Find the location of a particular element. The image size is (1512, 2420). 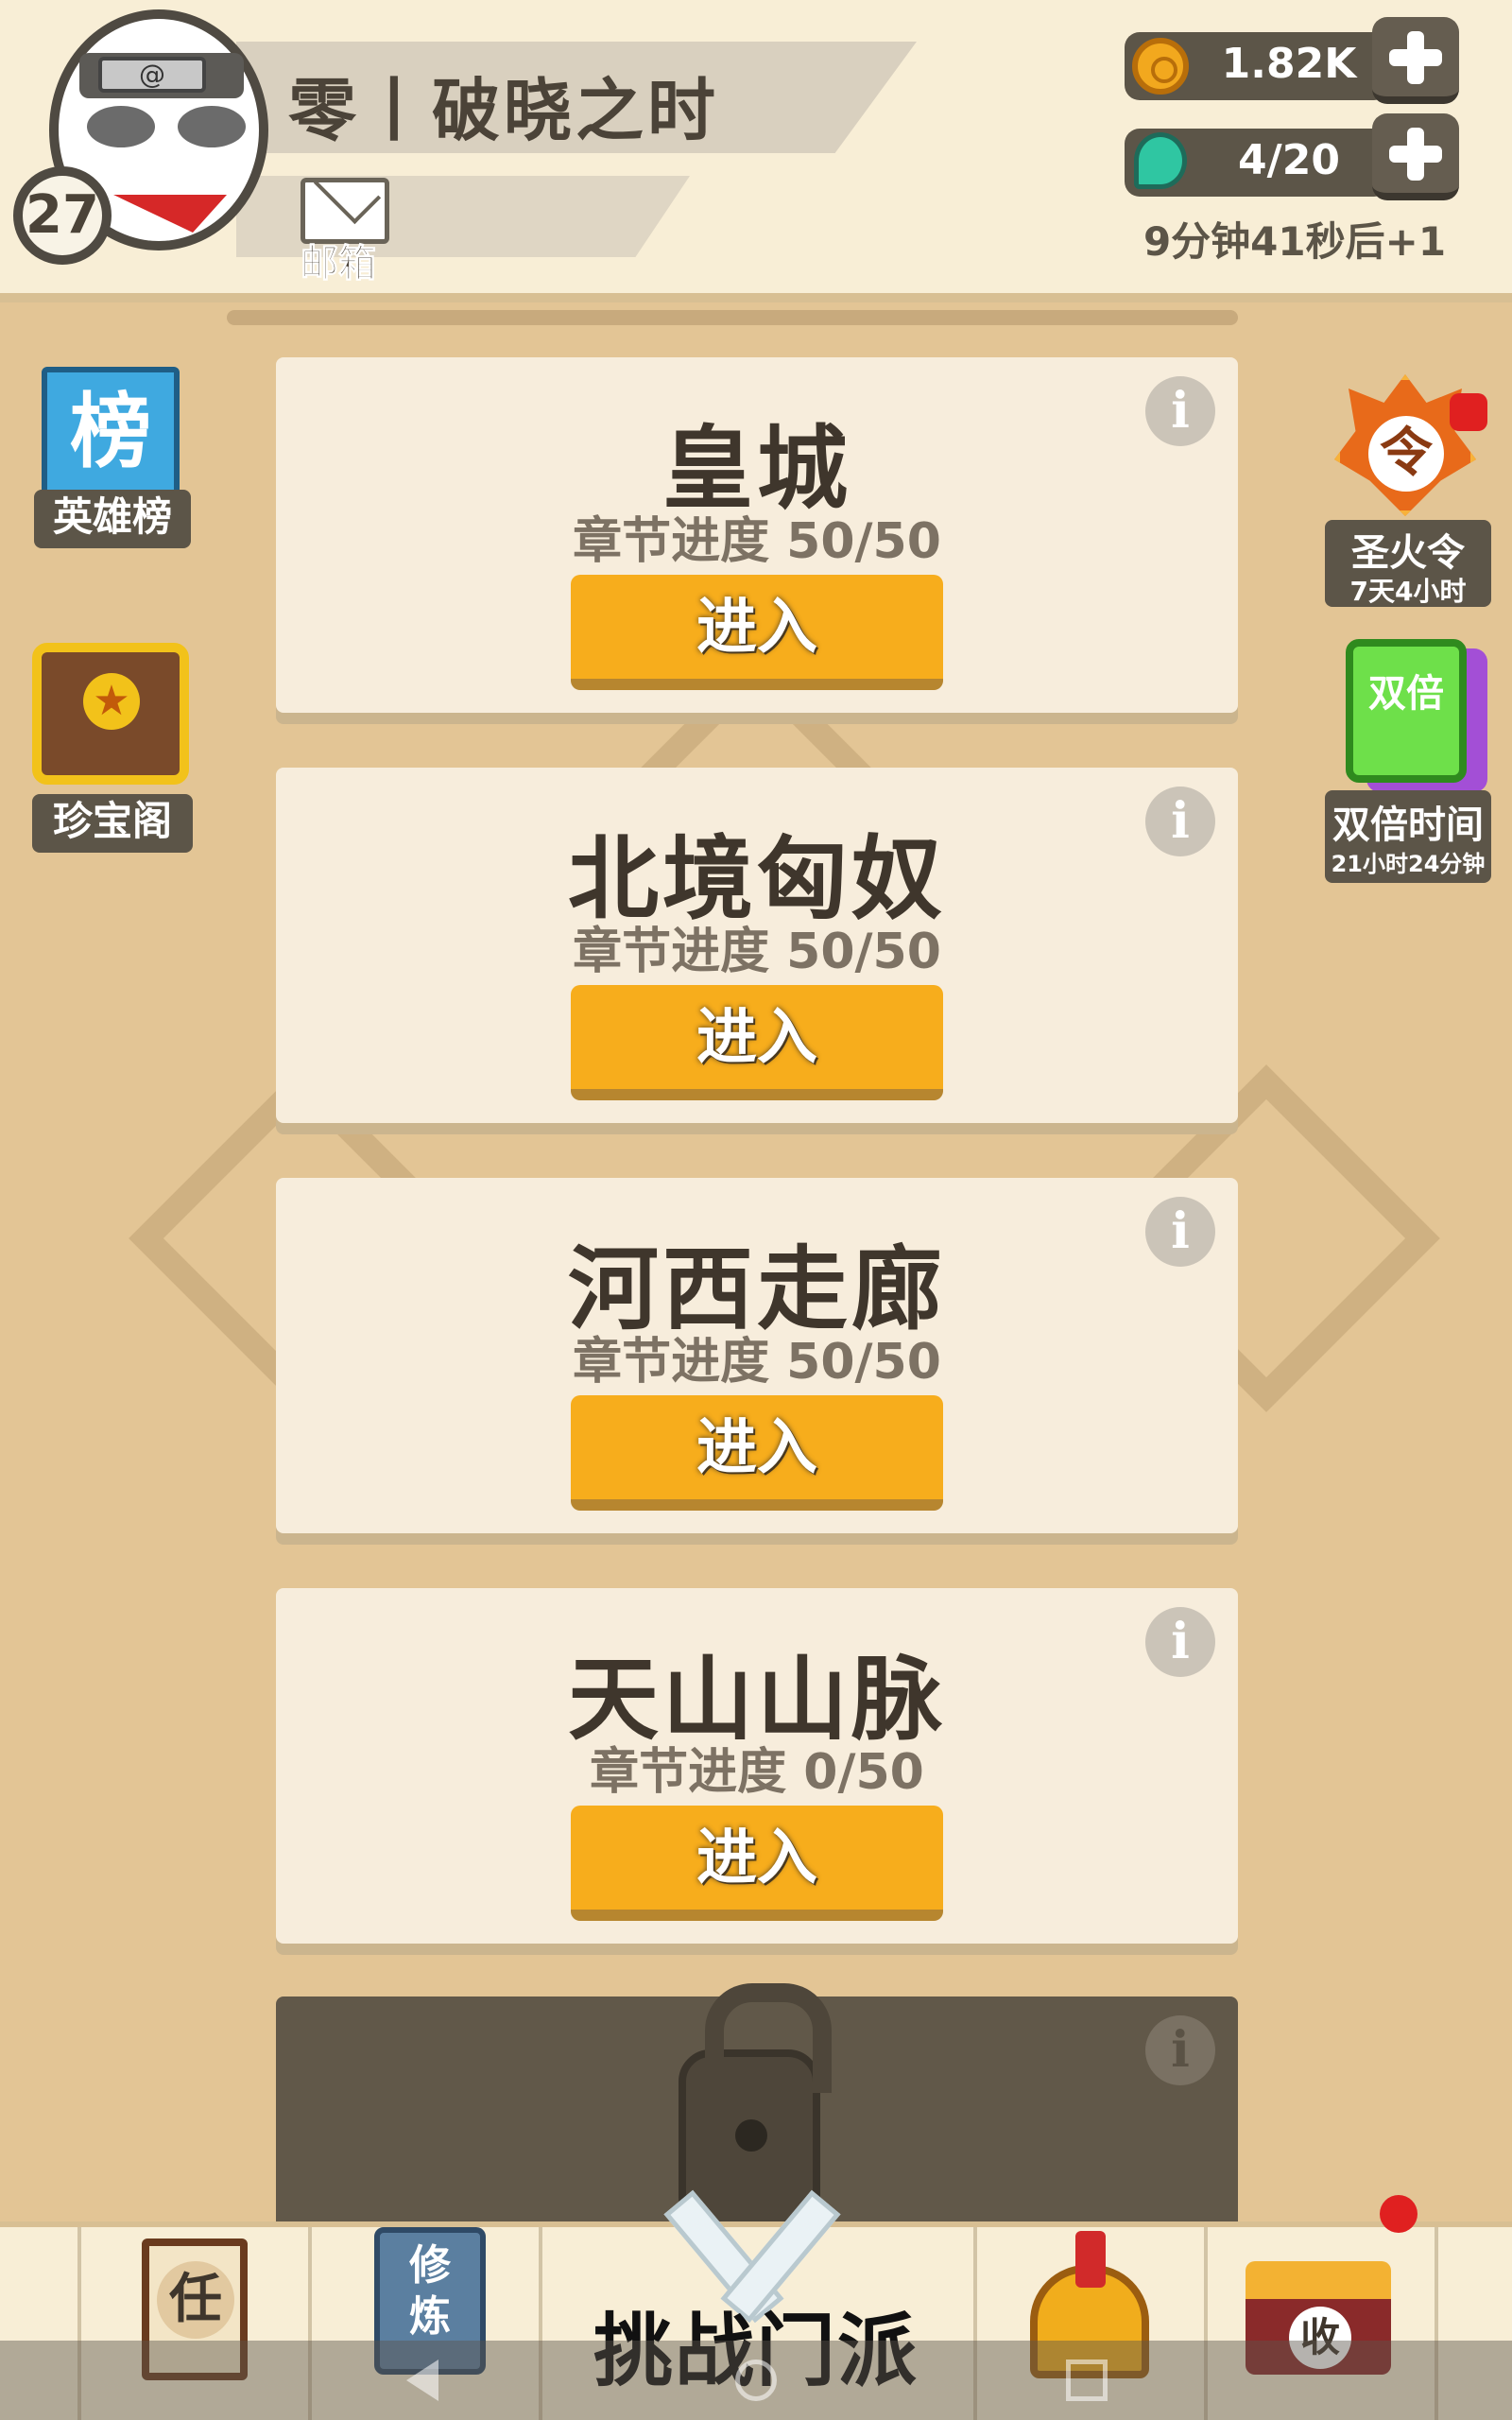

avatar-eye-right is located at coordinates (212, 126).